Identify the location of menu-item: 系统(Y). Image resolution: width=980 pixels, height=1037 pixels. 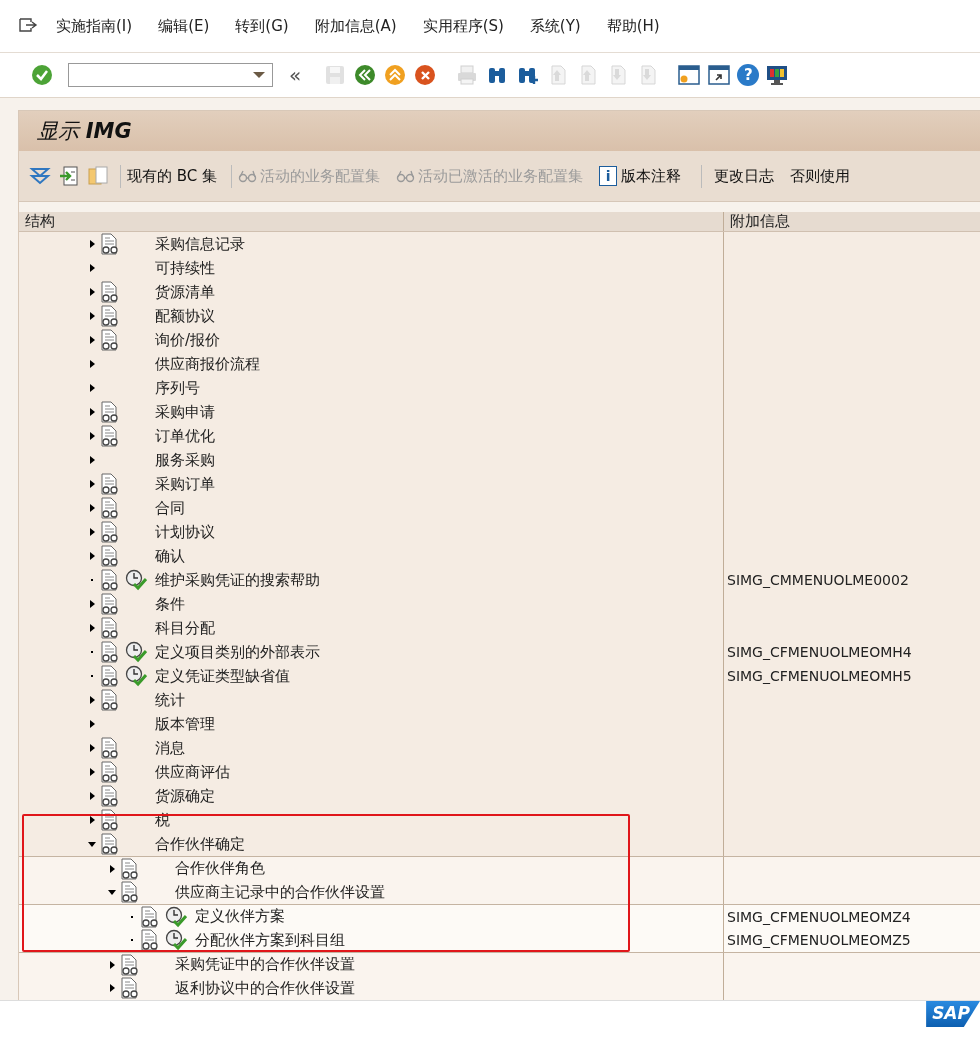
(555, 26).